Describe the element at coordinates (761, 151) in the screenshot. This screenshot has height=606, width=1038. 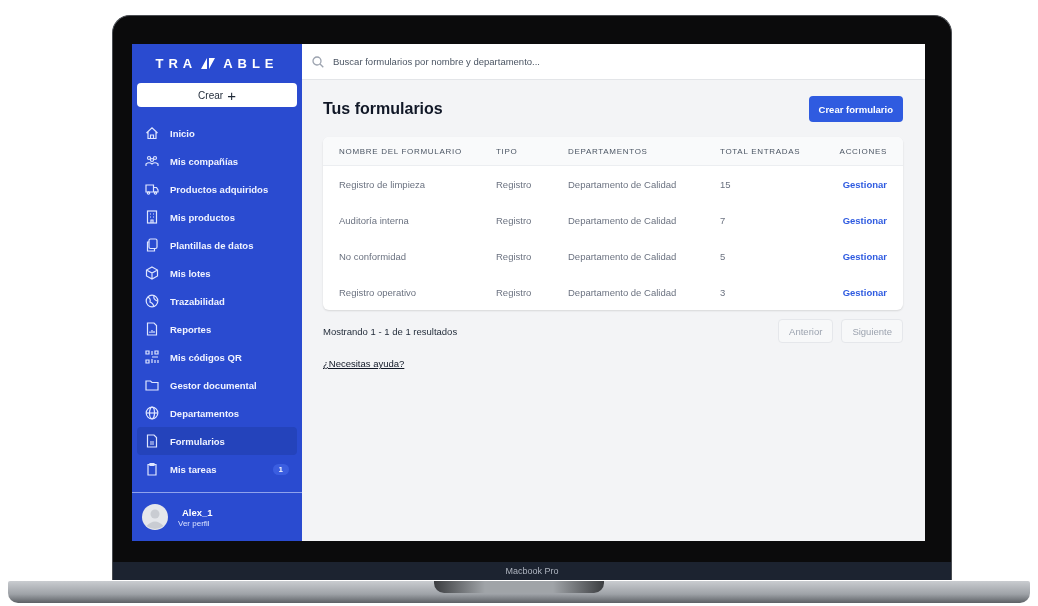
I see `column-header: TOTAL ENTRADAS` at that location.